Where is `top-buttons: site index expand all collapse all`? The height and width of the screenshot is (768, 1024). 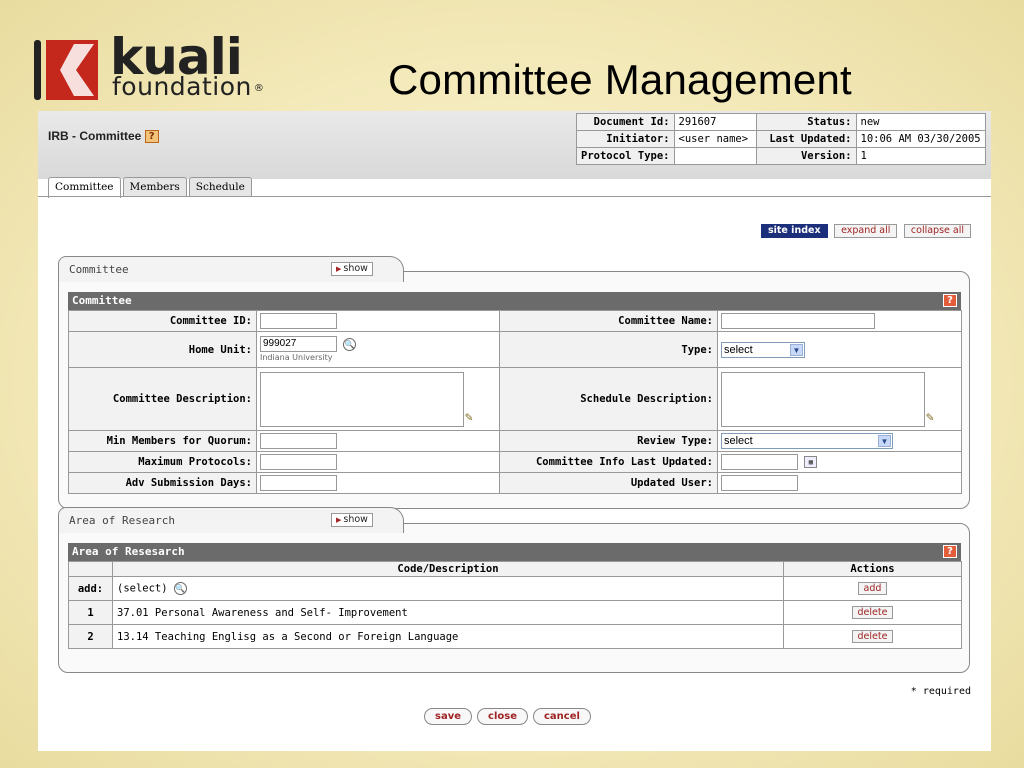
top-buttons: site index expand all collapse all is located at coordinates (864, 230).